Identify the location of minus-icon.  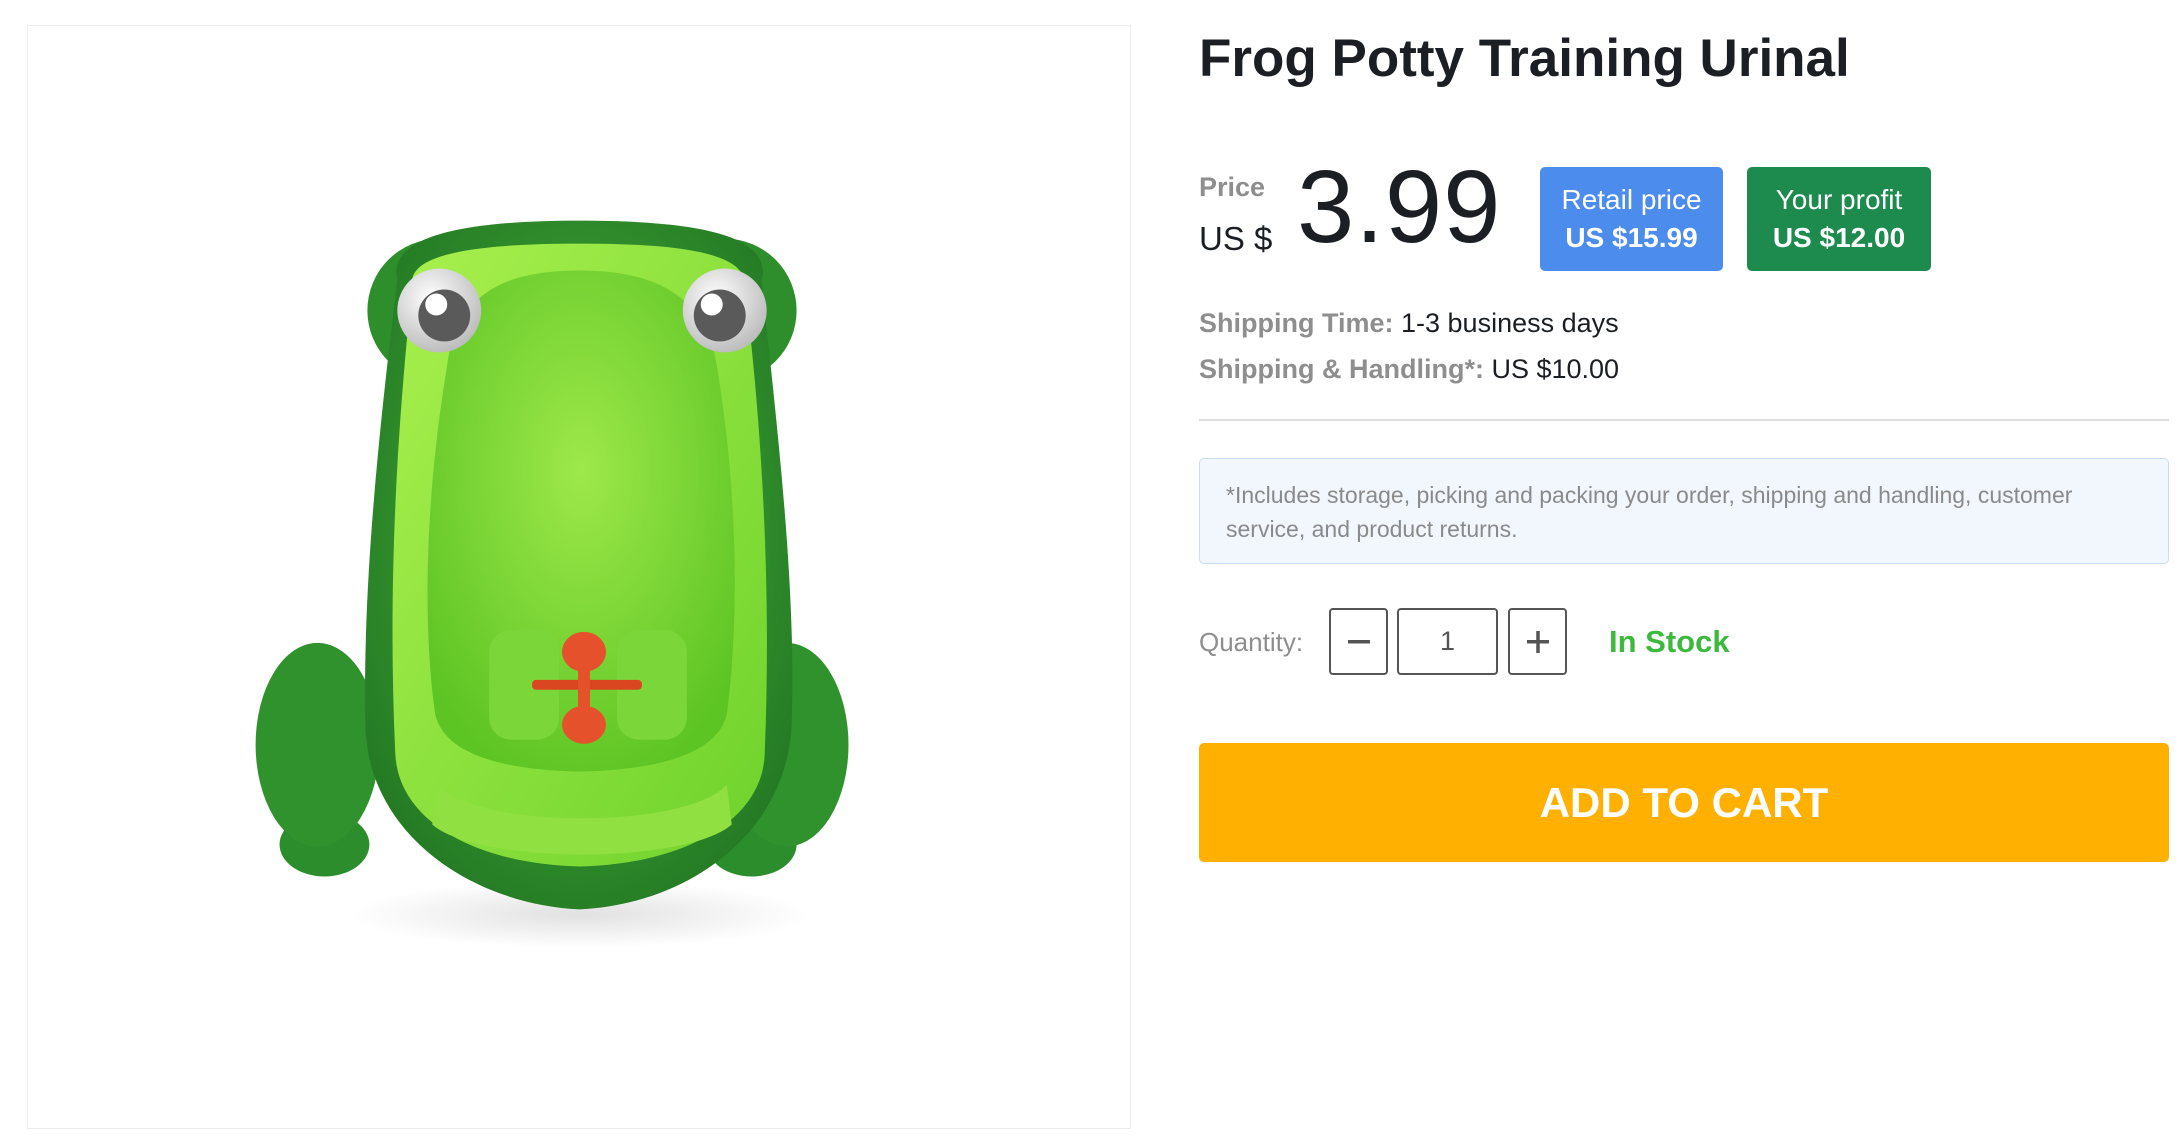
(1358, 641).